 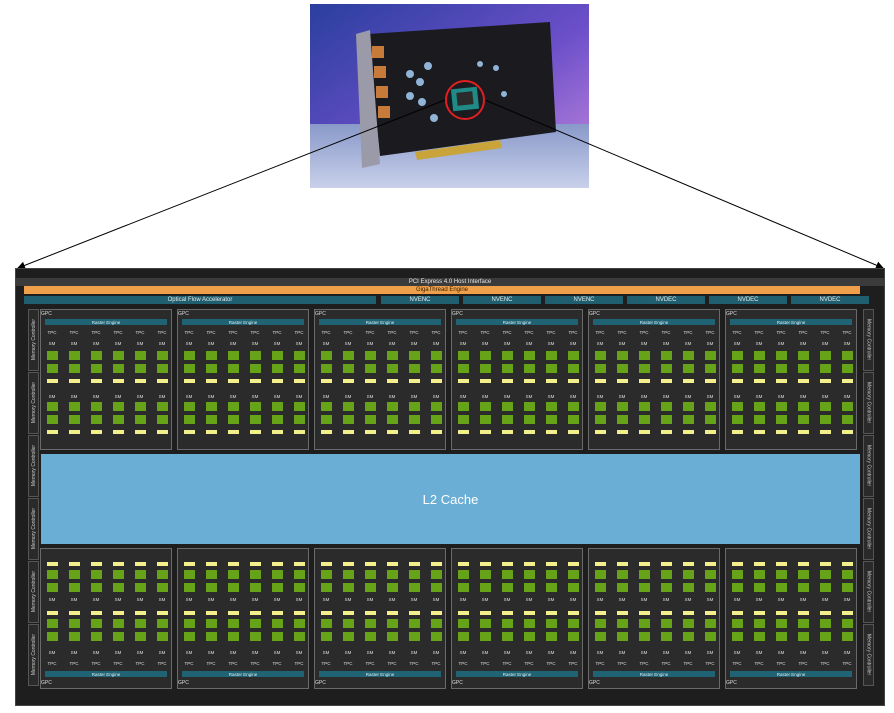 What do you see at coordinates (200, 300) in the screenshot?
I see `optical-flow-accelerator: Optical Flow Accelerator` at bounding box center [200, 300].